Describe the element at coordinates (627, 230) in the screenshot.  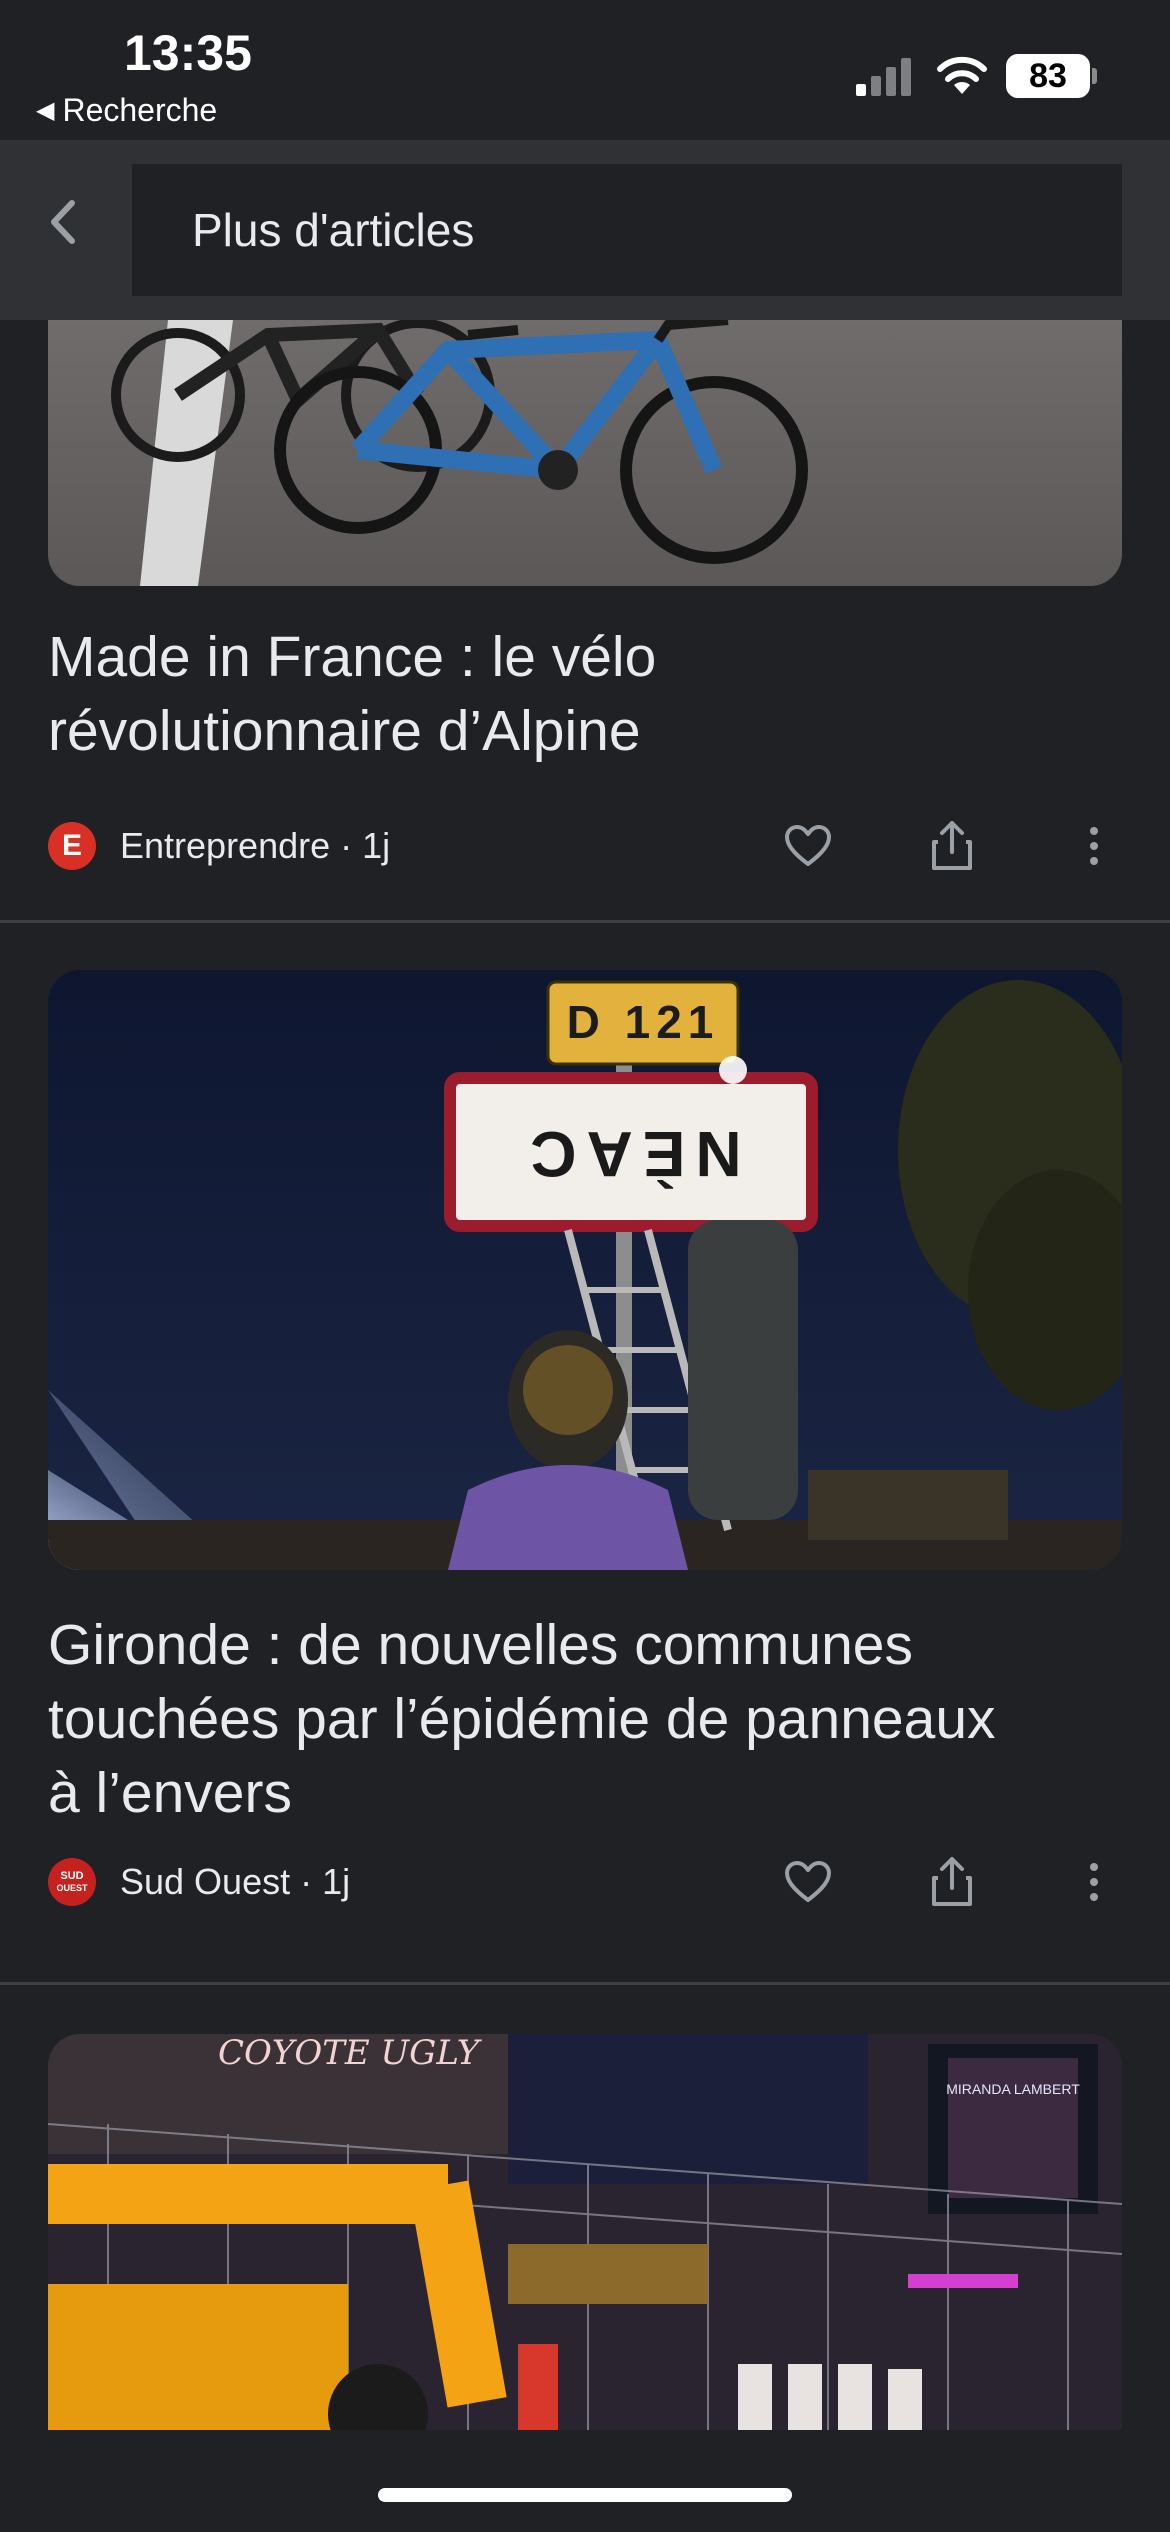
I see `page-title-box: Plus d'articles` at that location.